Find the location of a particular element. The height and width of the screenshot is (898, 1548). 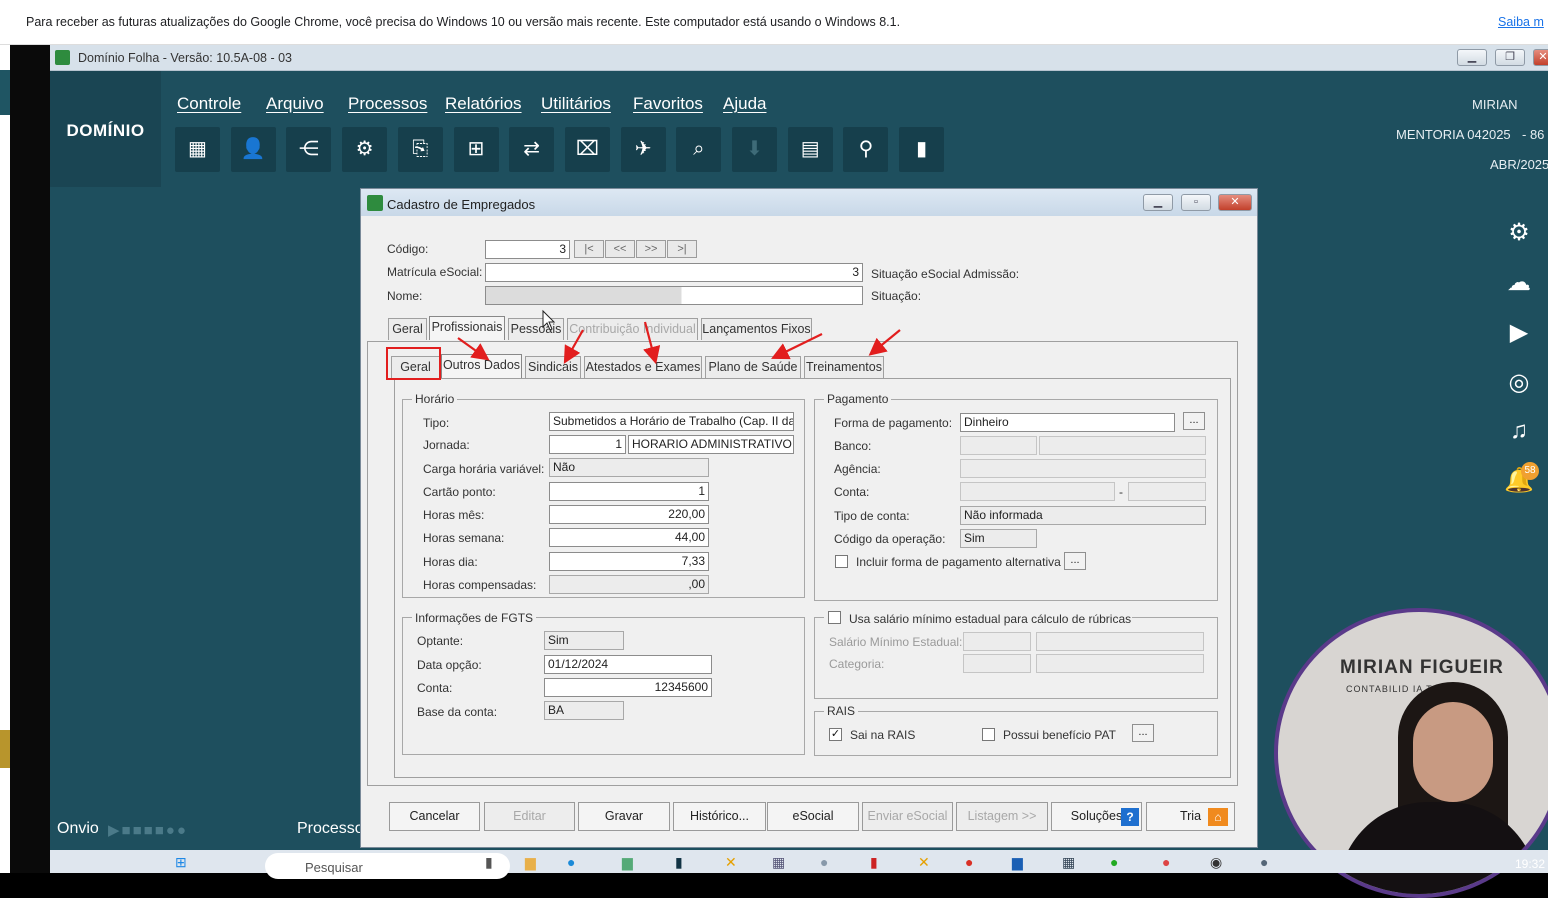

base-conta-field: BA is located at coordinates (584, 710).